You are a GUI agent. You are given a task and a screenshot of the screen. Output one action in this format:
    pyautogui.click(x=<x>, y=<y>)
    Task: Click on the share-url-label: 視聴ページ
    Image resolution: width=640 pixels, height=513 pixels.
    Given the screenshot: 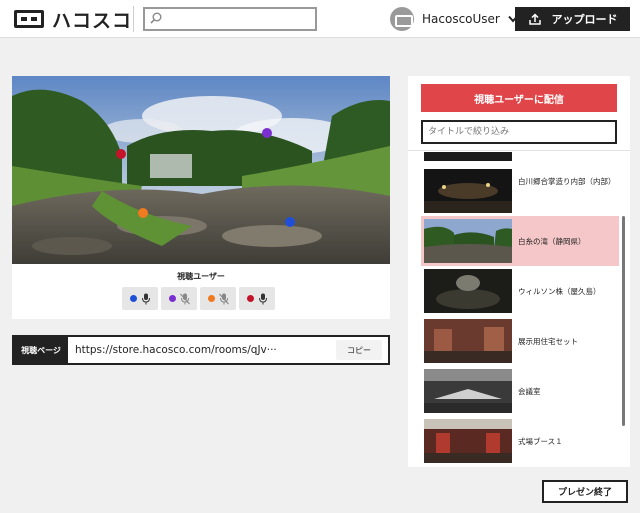 What is the action you would take?
    pyautogui.click(x=41, y=350)
    